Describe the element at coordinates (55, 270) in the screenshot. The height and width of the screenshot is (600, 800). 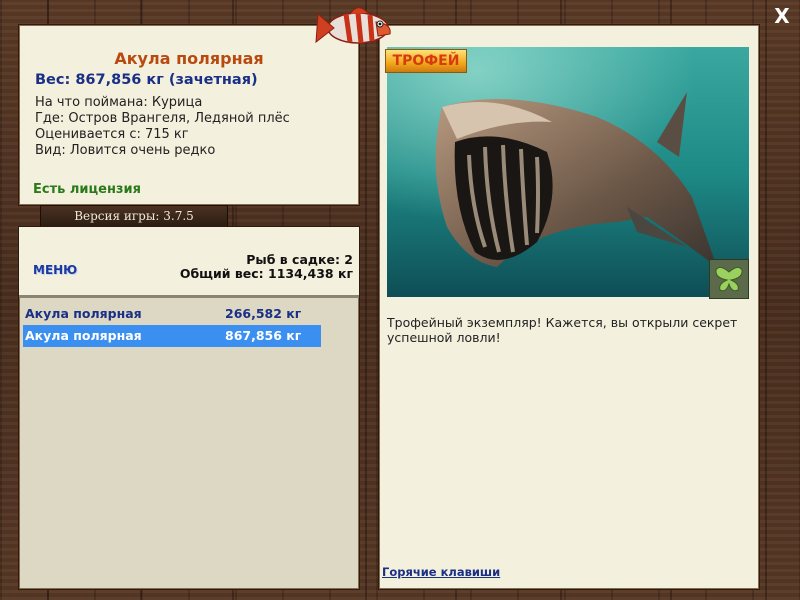
I see `menu-button: МЕНЮ` at that location.